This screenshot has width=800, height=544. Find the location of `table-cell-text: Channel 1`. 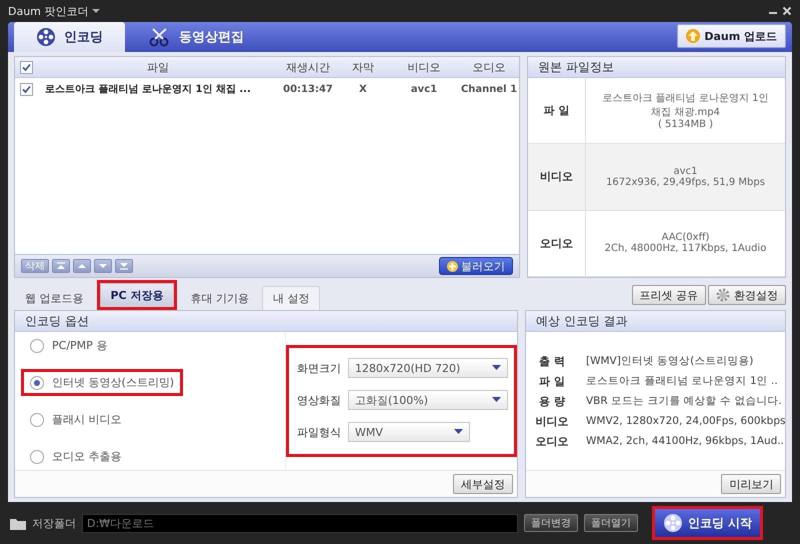

table-cell-text: Channel 1 is located at coordinates (489, 89).